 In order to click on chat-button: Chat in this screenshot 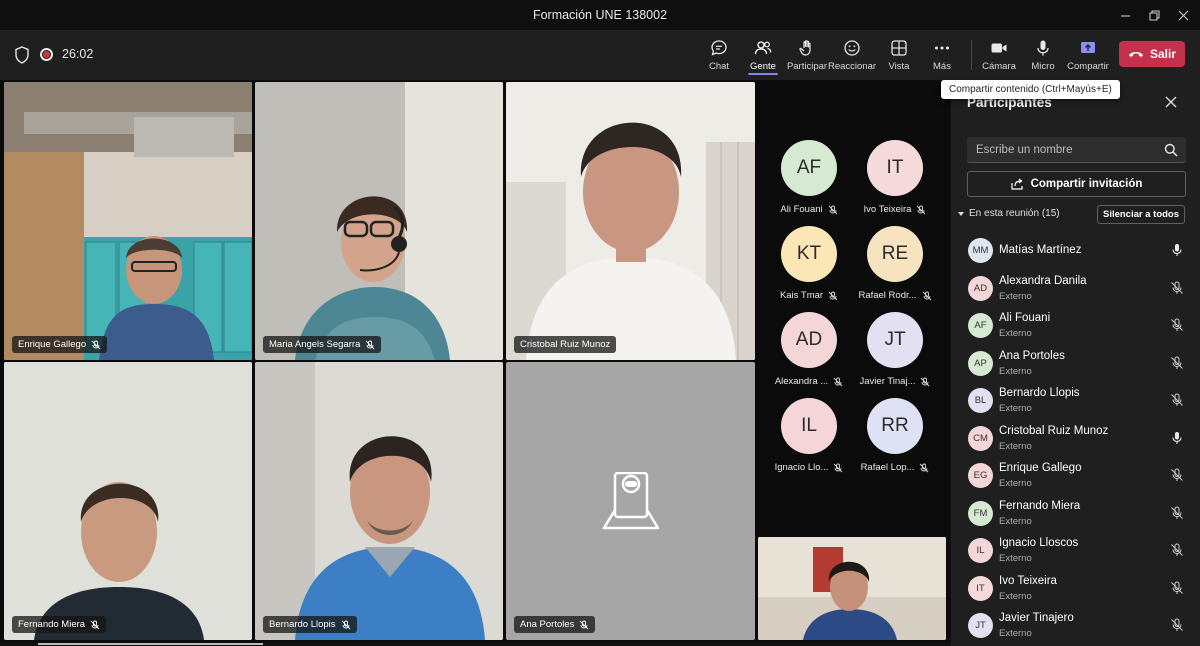, I will do `click(719, 55)`.